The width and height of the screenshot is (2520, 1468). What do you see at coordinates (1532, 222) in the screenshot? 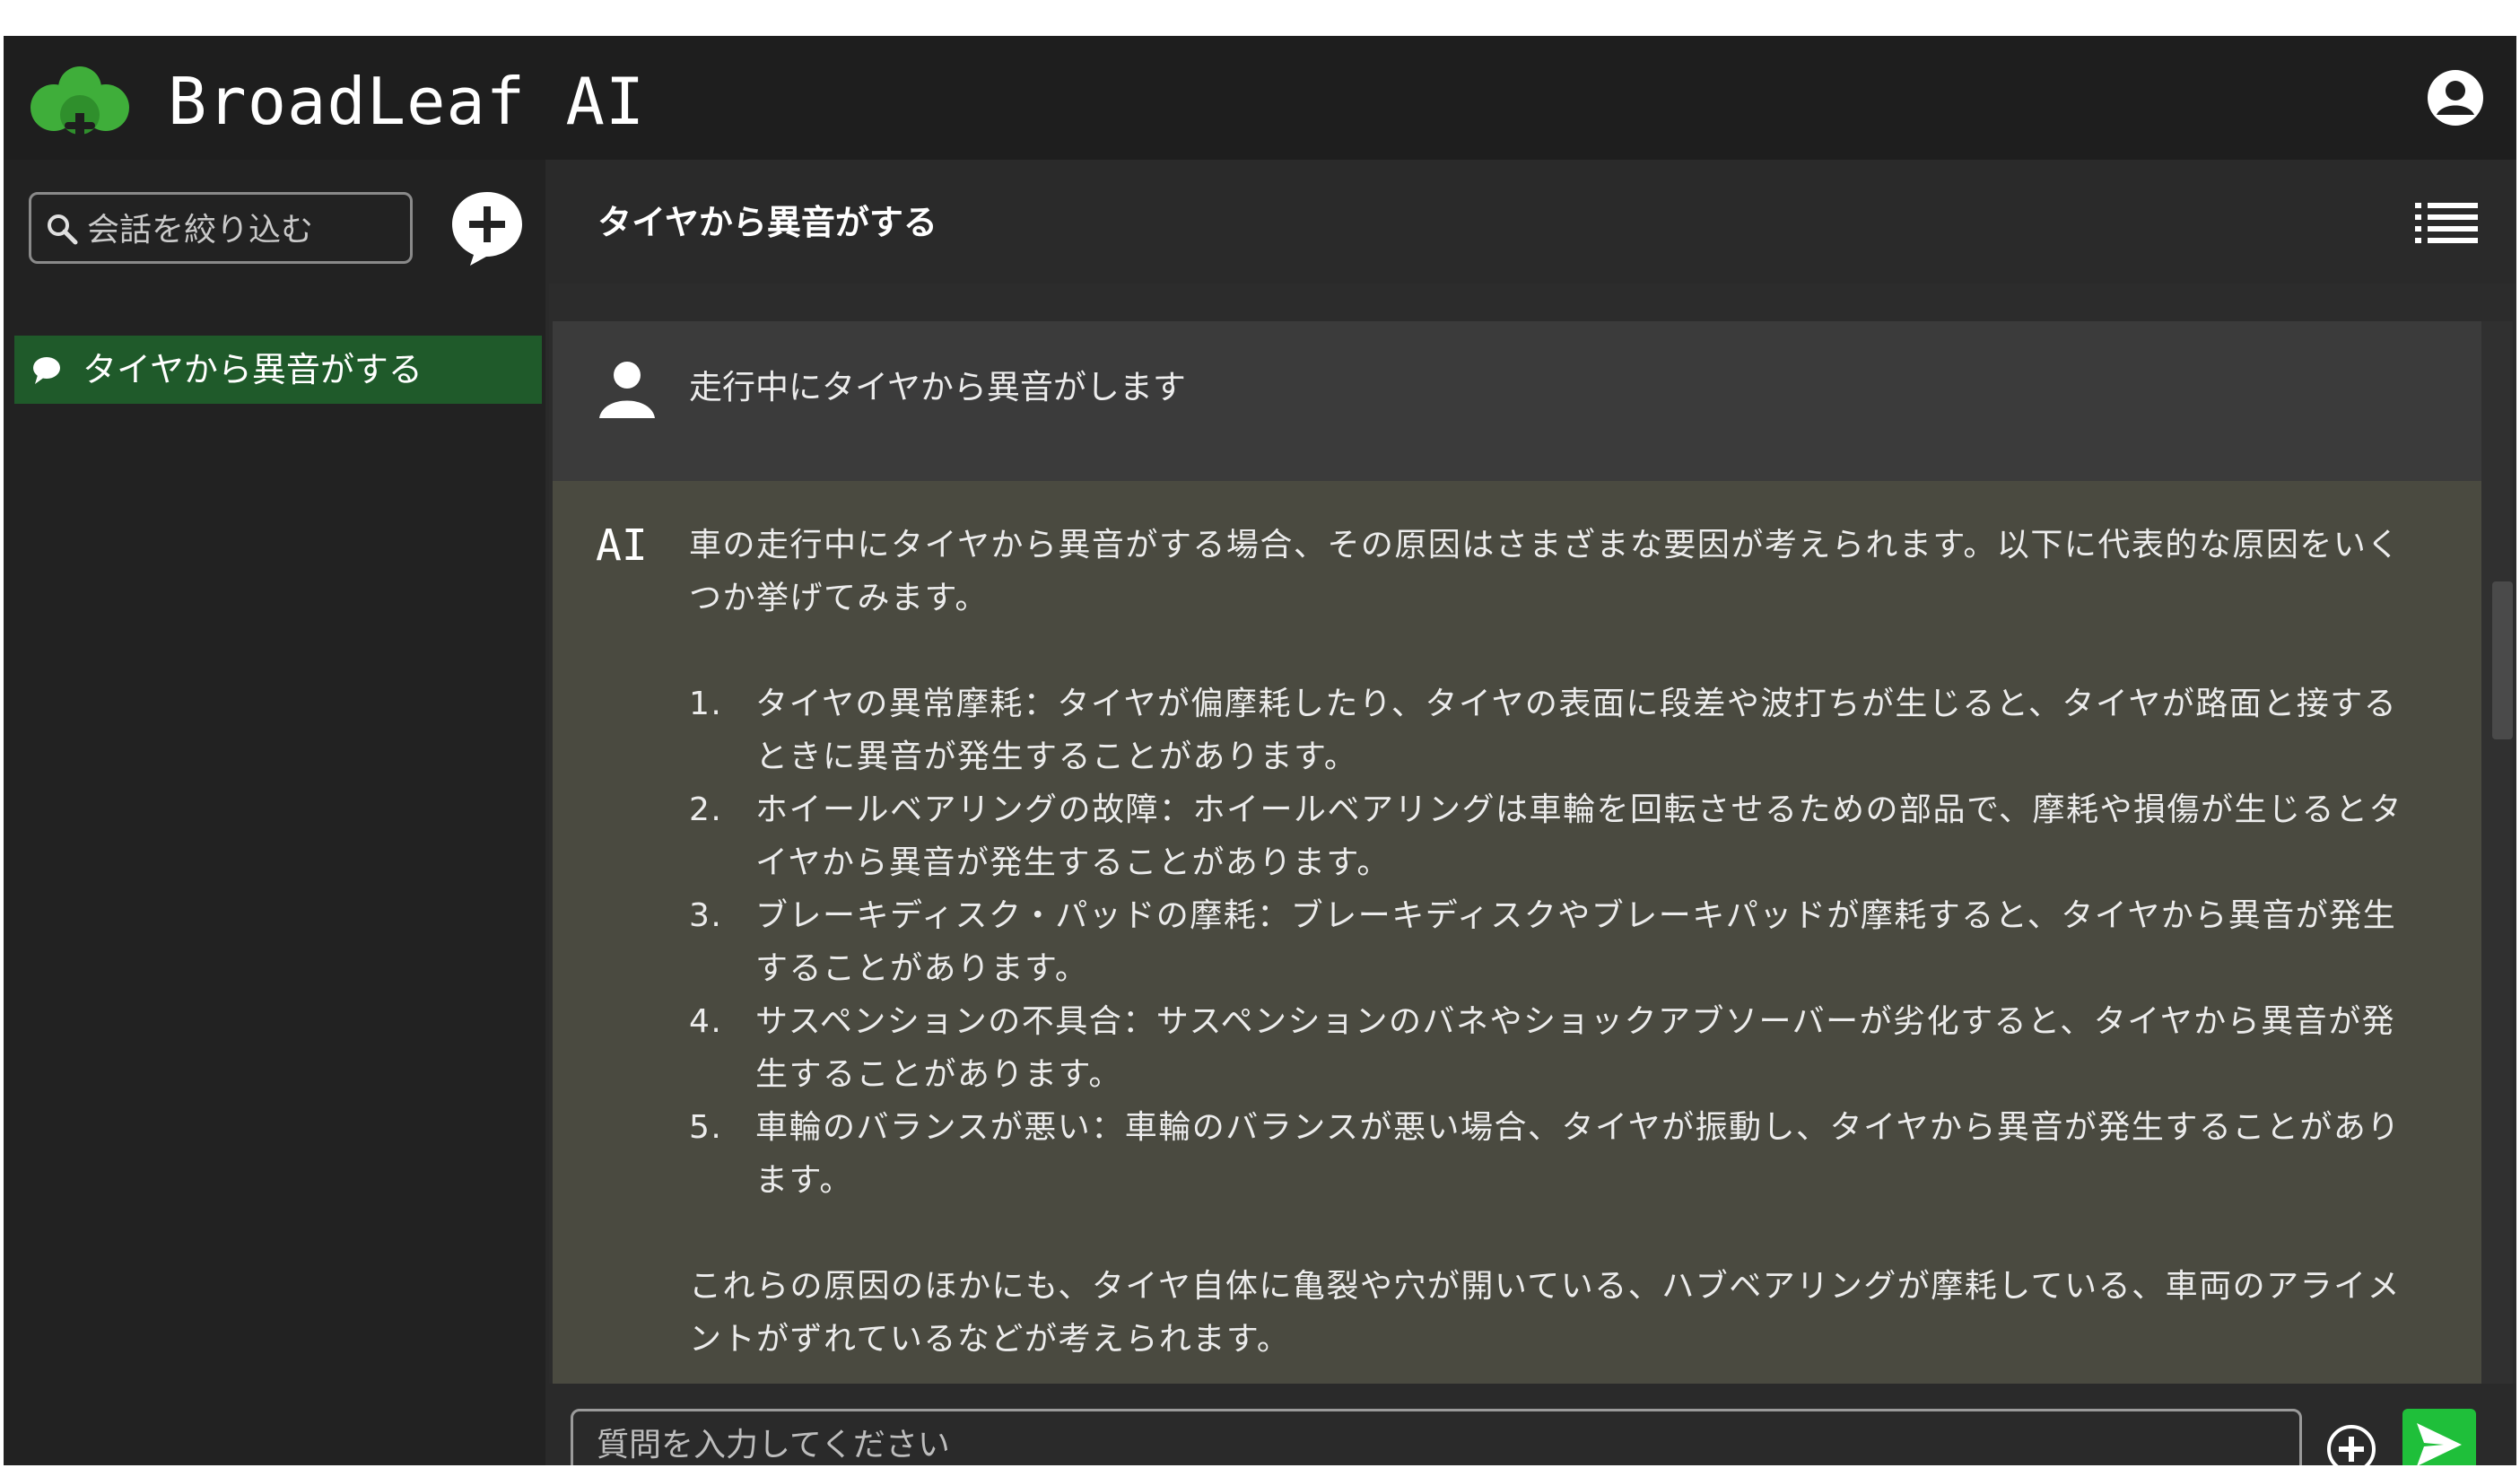
I see `conversation-title-bar: タイヤから異音がする` at bounding box center [1532, 222].